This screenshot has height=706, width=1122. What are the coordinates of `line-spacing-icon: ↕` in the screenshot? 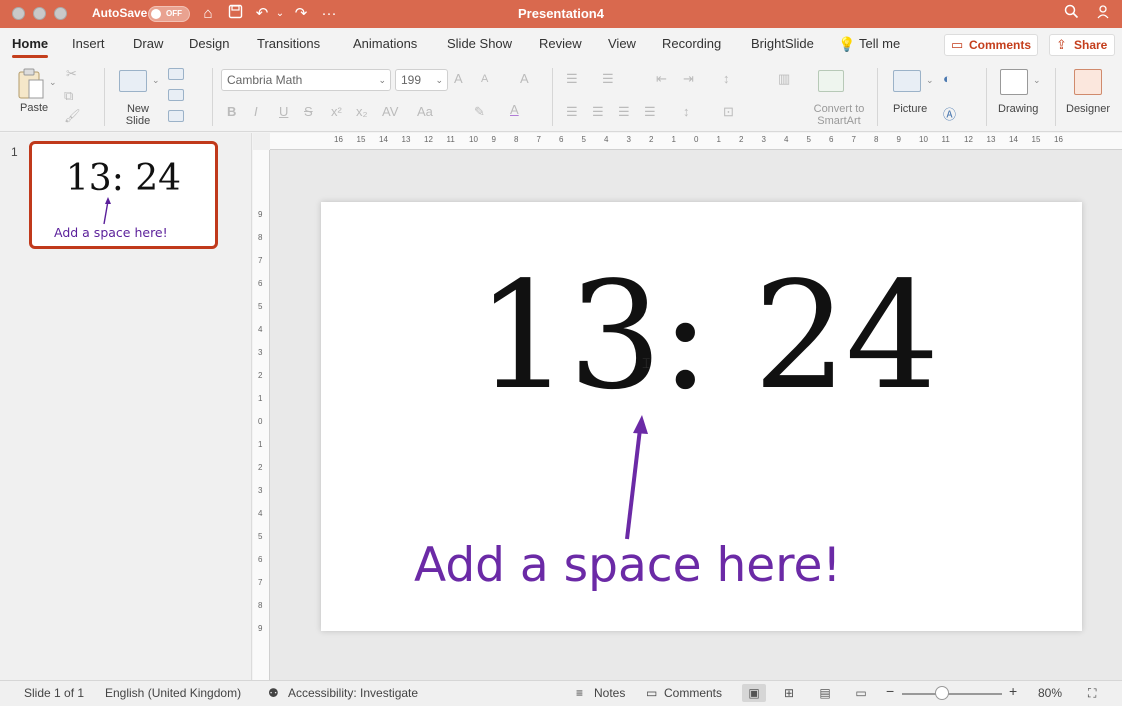 It's located at (726, 78).